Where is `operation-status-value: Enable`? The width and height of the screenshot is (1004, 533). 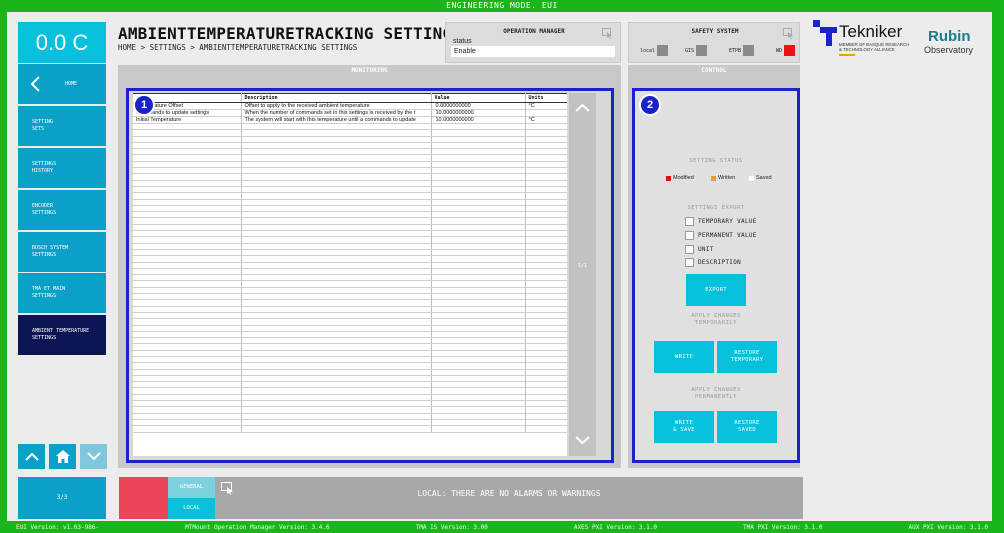
operation-status-value: Enable is located at coordinates (533, 51).